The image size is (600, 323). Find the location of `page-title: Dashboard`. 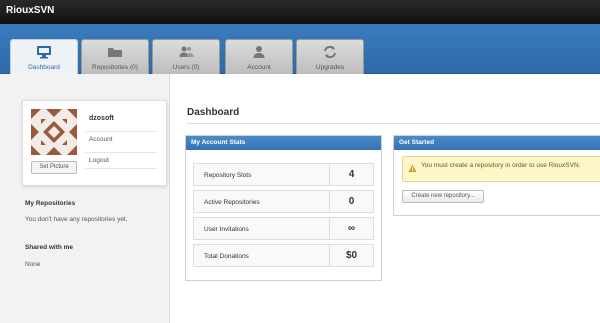

page-title: Dashboard is located at coordinates (213, 112).